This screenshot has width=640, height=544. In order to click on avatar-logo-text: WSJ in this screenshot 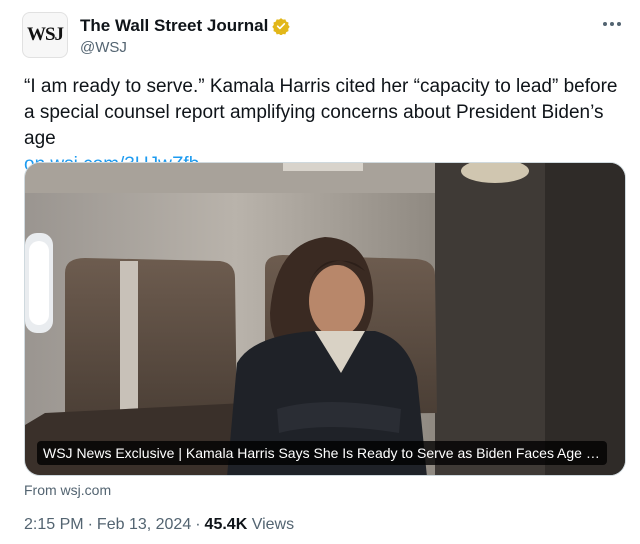, I will do `click(45, 34)`.